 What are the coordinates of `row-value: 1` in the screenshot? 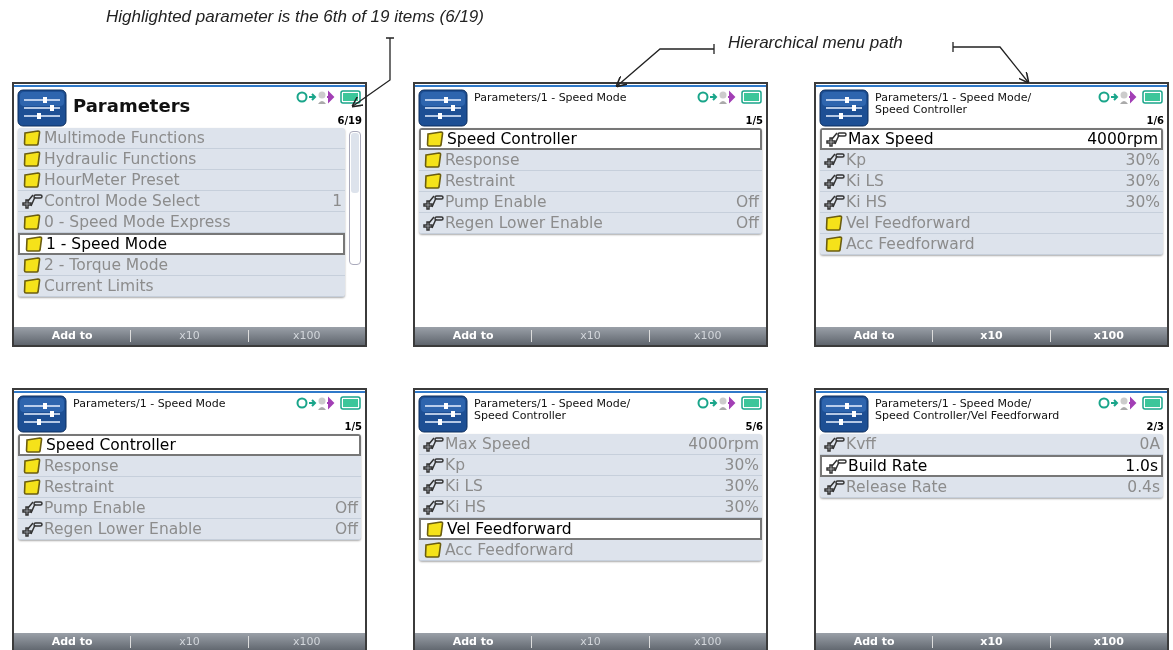 It's located at (337, 201).